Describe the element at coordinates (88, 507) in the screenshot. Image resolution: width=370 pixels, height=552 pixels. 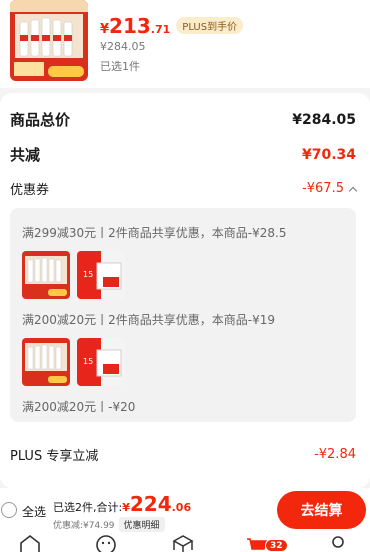
I see `selected-total-label: 已选2件,合计:` at that location.